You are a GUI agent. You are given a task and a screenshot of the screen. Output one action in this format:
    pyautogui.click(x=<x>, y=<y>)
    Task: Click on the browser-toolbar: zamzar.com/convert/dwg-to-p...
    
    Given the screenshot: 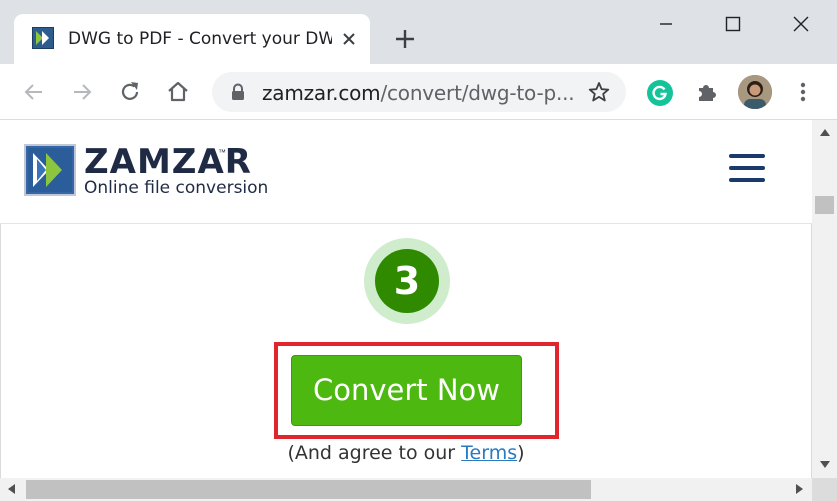 What is the action you would take?
    pyautogui.click(x=418, y=92)
    